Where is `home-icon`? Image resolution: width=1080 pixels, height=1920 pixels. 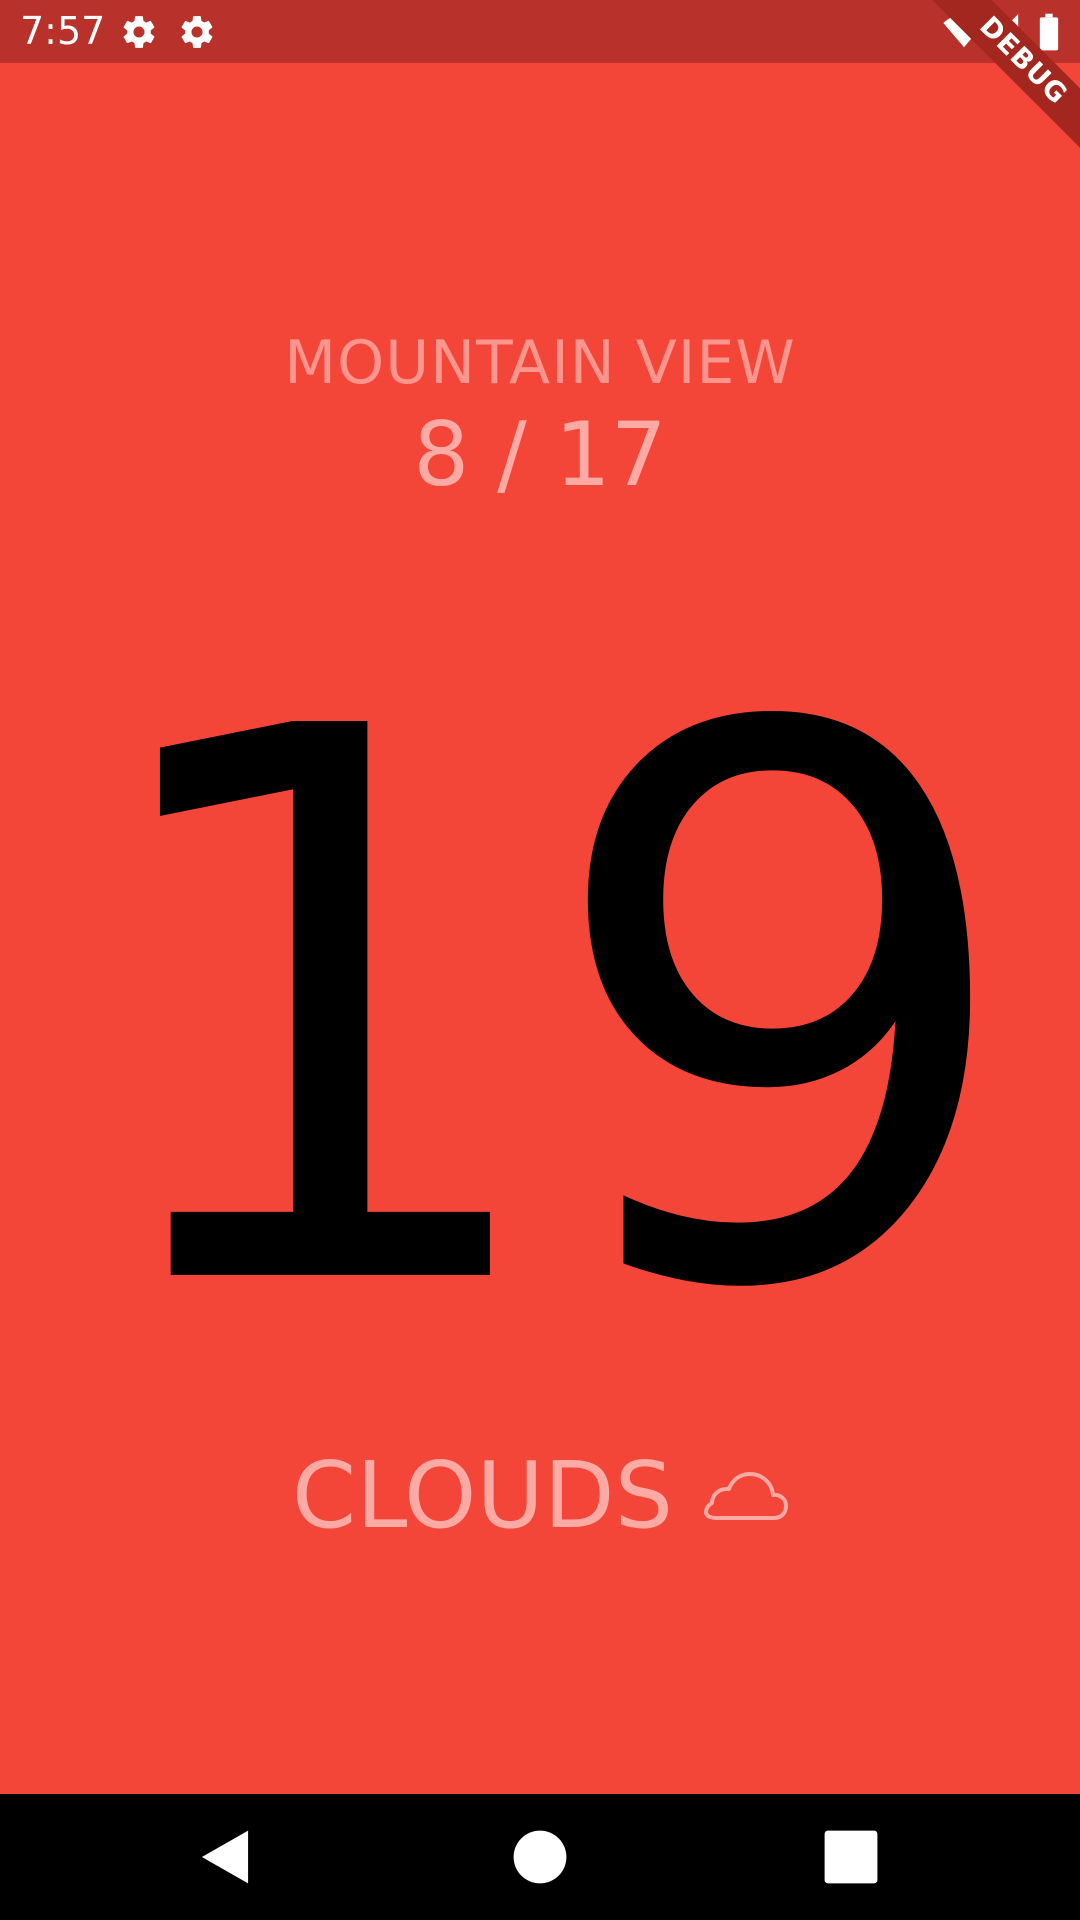 home-icon is located at coordinates (540, 1857).